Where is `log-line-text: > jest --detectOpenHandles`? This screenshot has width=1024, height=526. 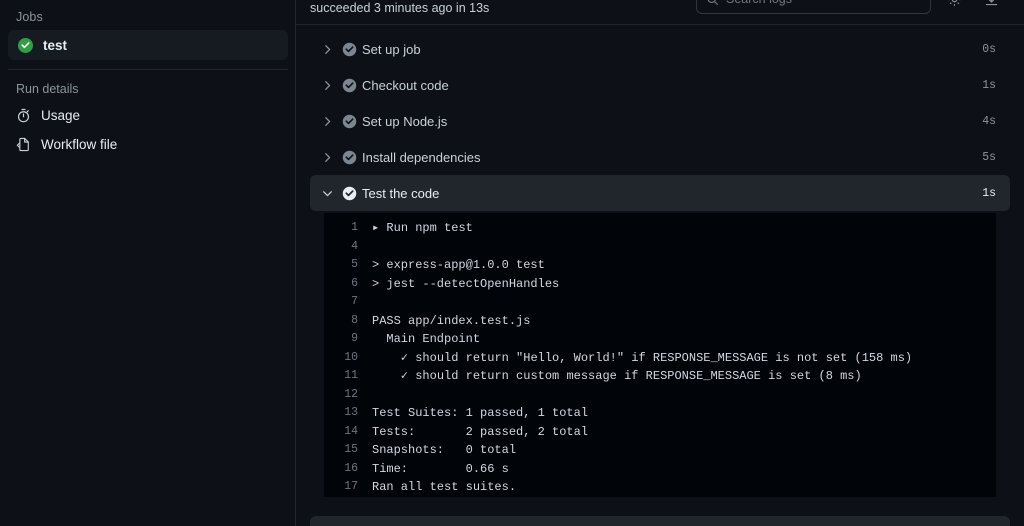 log-line-text: > jest --detectOpenHandles is located at coordinates (466, 283).